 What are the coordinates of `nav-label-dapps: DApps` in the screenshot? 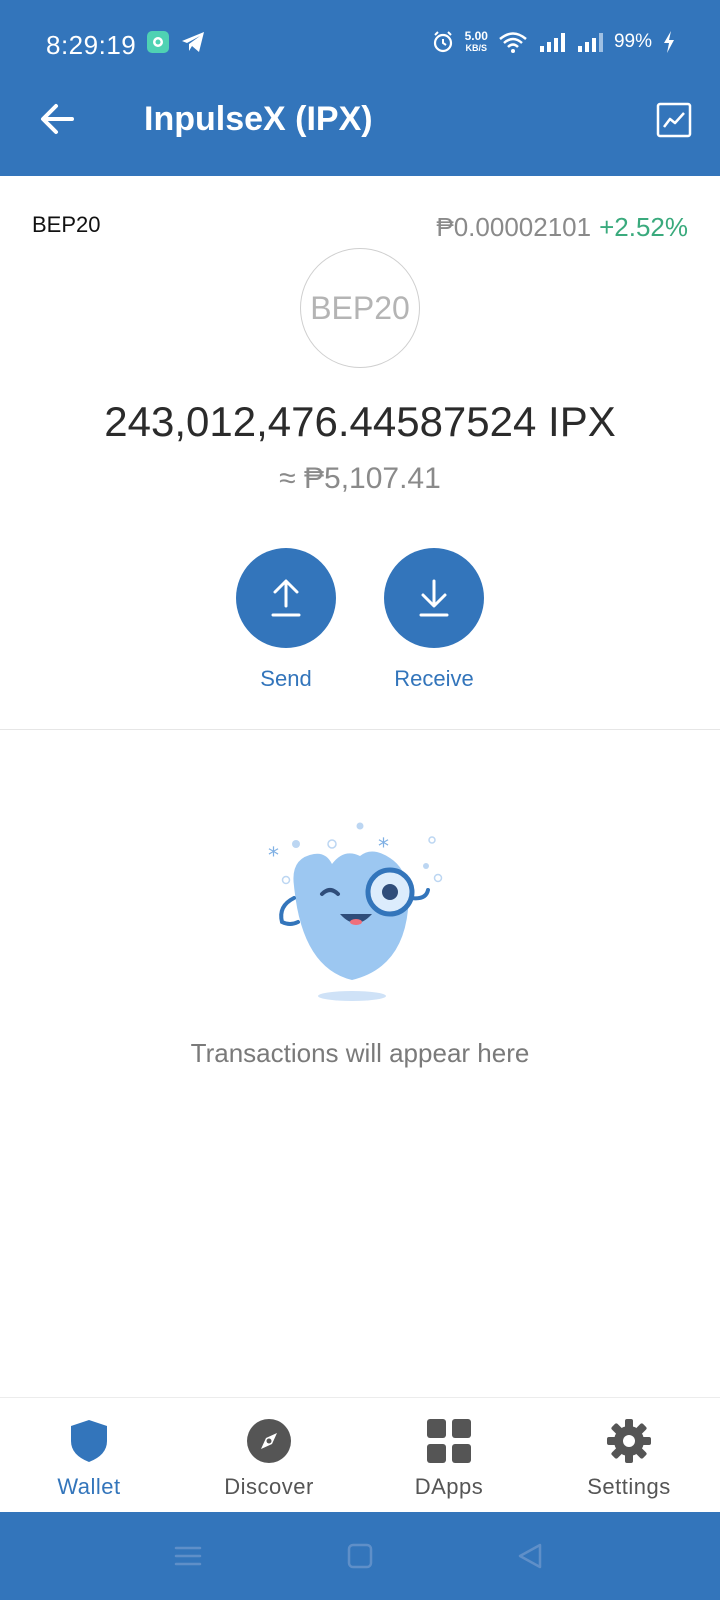 It's located at (449, 1486).